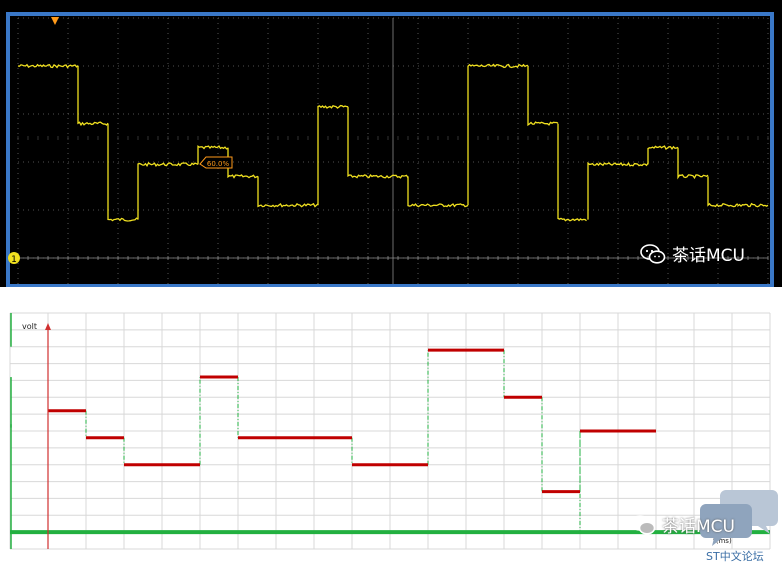  Describe the element at coordinates (735, 556) in the screenshot. I see `st-forum-label: ST中文论坛` at that location.